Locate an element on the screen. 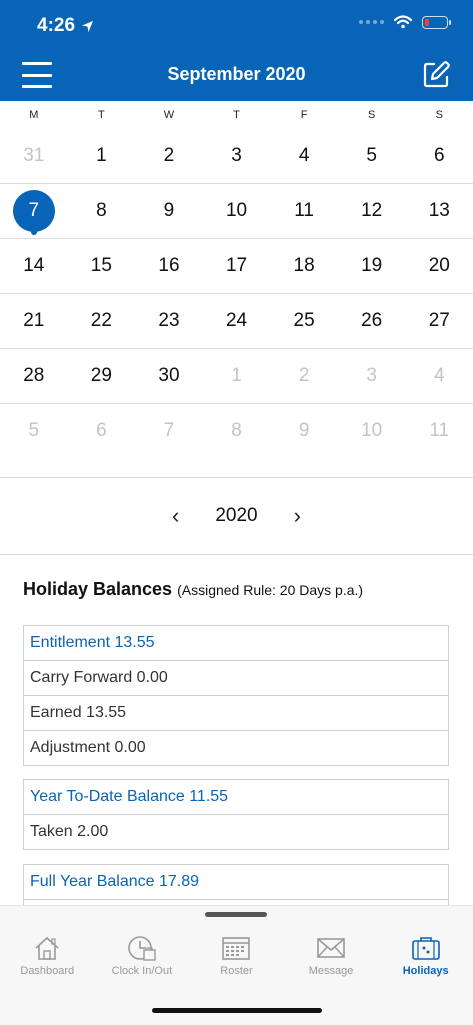 This screenshot has width=473, height=1025. calendar-day: 21 is located at coordinates (34, 321).